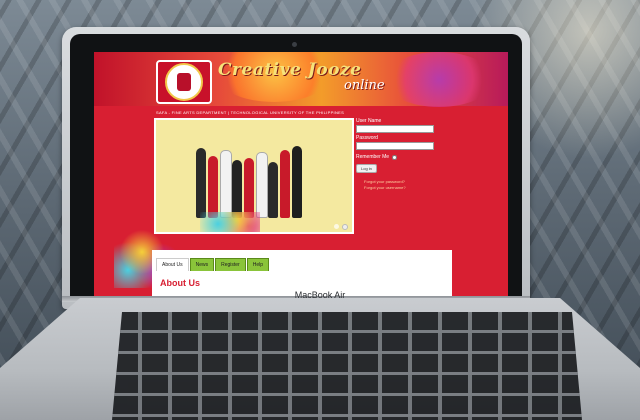 This screenshot has width=640, height=420. What do you see at coordinates (367, 138) in the screenshot?
I see `password-label: Password` at bounding box center [367, 138].